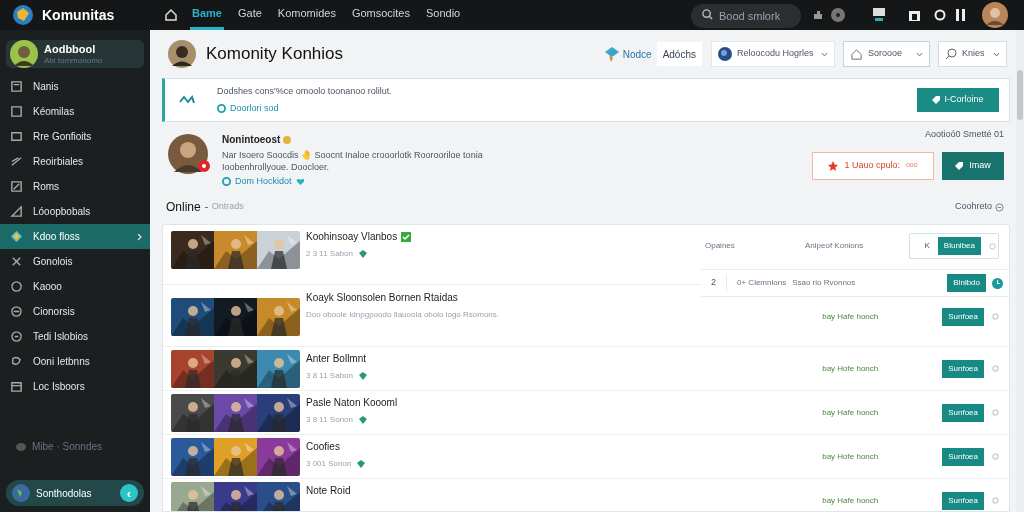 This screenshot has height=512, width=1024. Describe the element at coordinates (254, 109) in the screenshot. I see `banner-link: Doorlori sod` at that location.